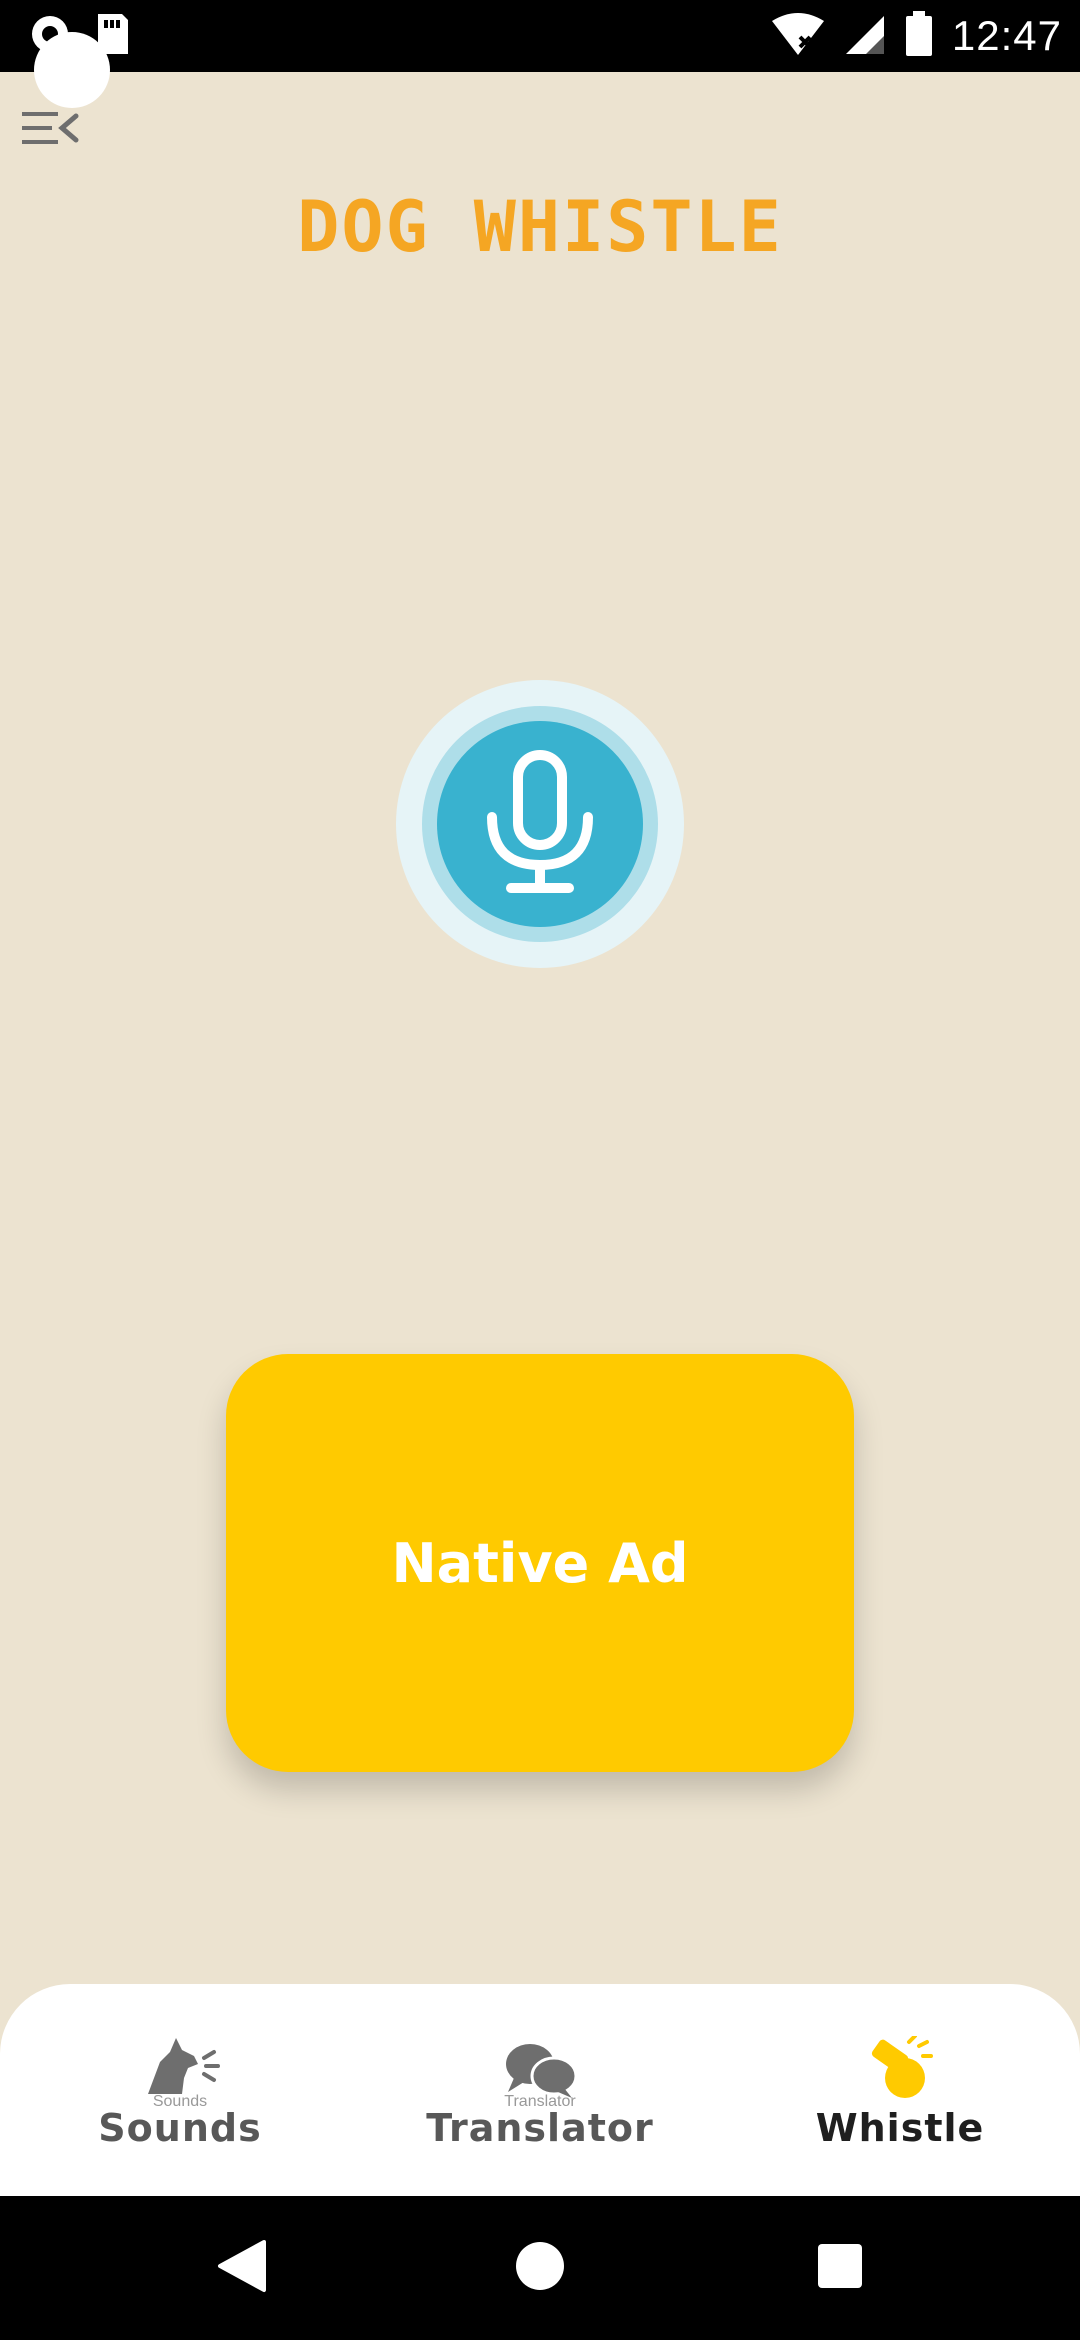 Image resolution: width=1080 pixels, height=2340 pixels. I want to click on battery-icon, so click(919, 36).